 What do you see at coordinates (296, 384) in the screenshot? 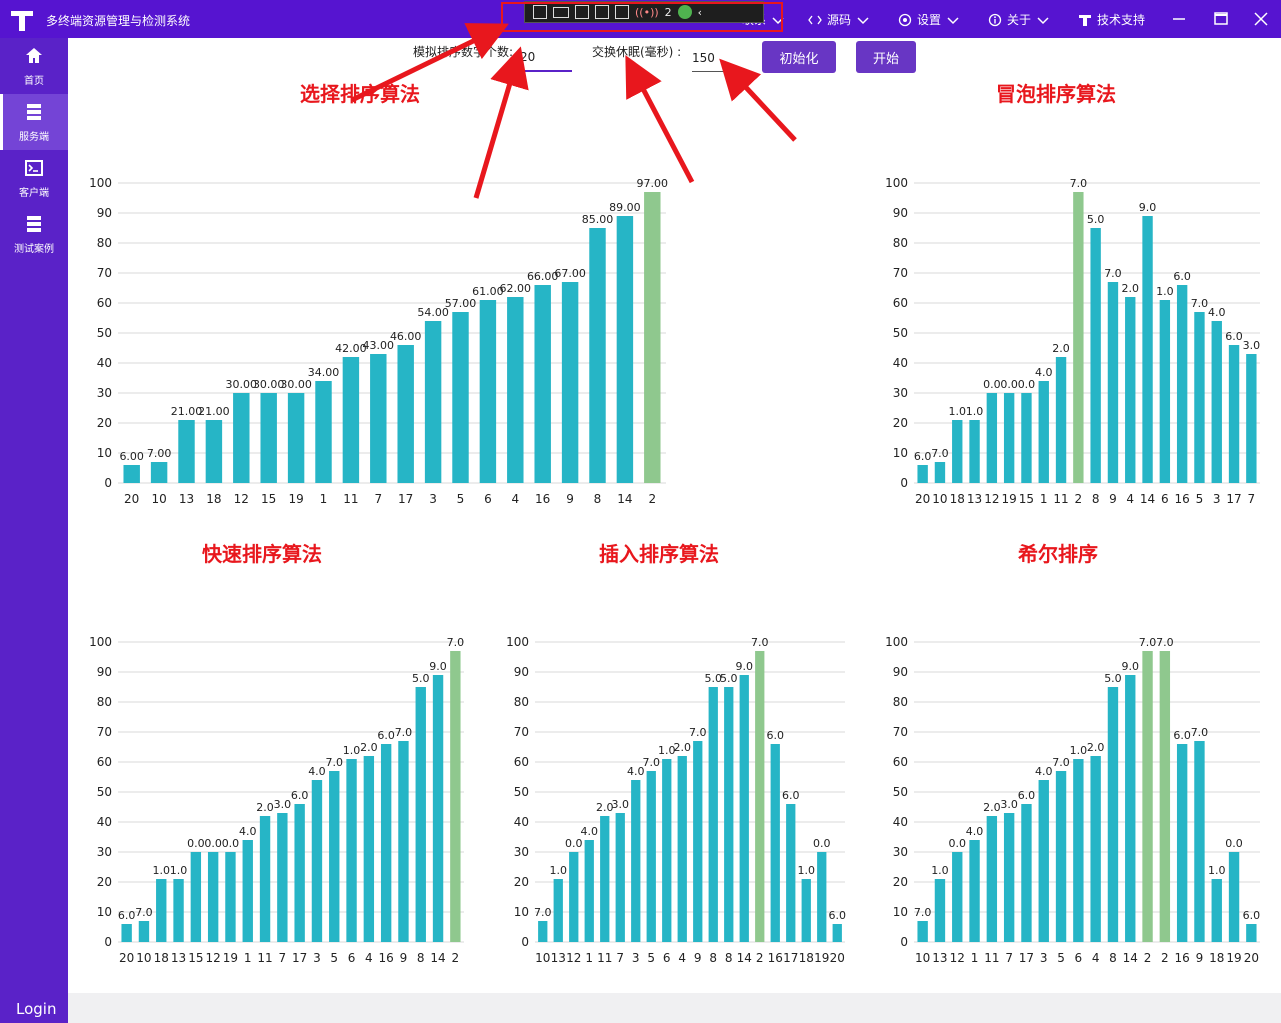
I see `bar-value-label: 30.00` at bounding box center [296, 384].